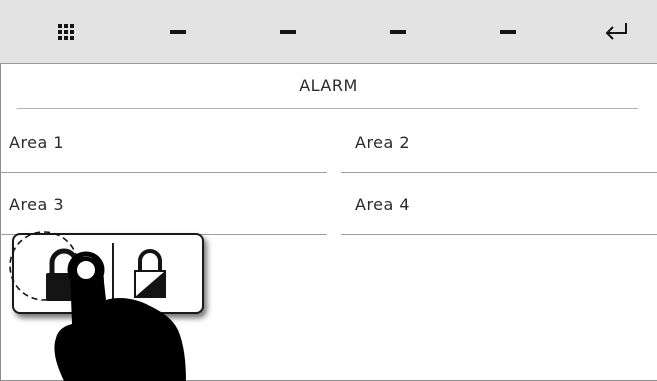  What do you see at coordinates (44, 266) in the screenshot?
I see `touch-point-circle` at bounding box center [44, 266].